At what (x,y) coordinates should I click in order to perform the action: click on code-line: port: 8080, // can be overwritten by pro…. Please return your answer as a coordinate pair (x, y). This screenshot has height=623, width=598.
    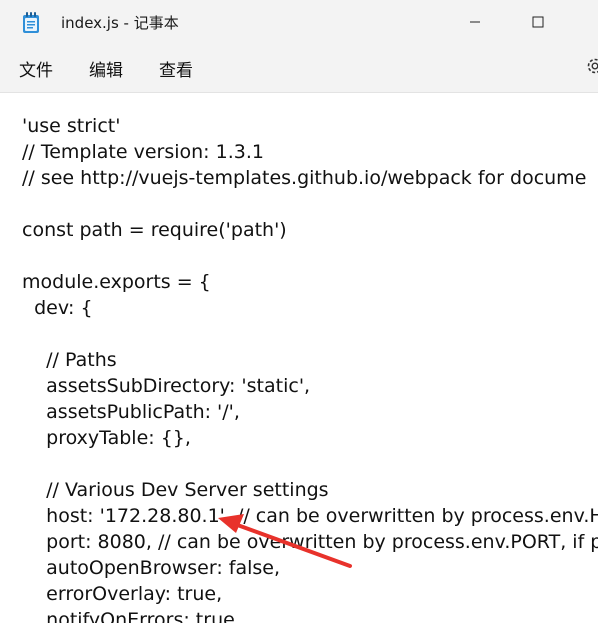
    Looking at the image, I should click on (310, 542).